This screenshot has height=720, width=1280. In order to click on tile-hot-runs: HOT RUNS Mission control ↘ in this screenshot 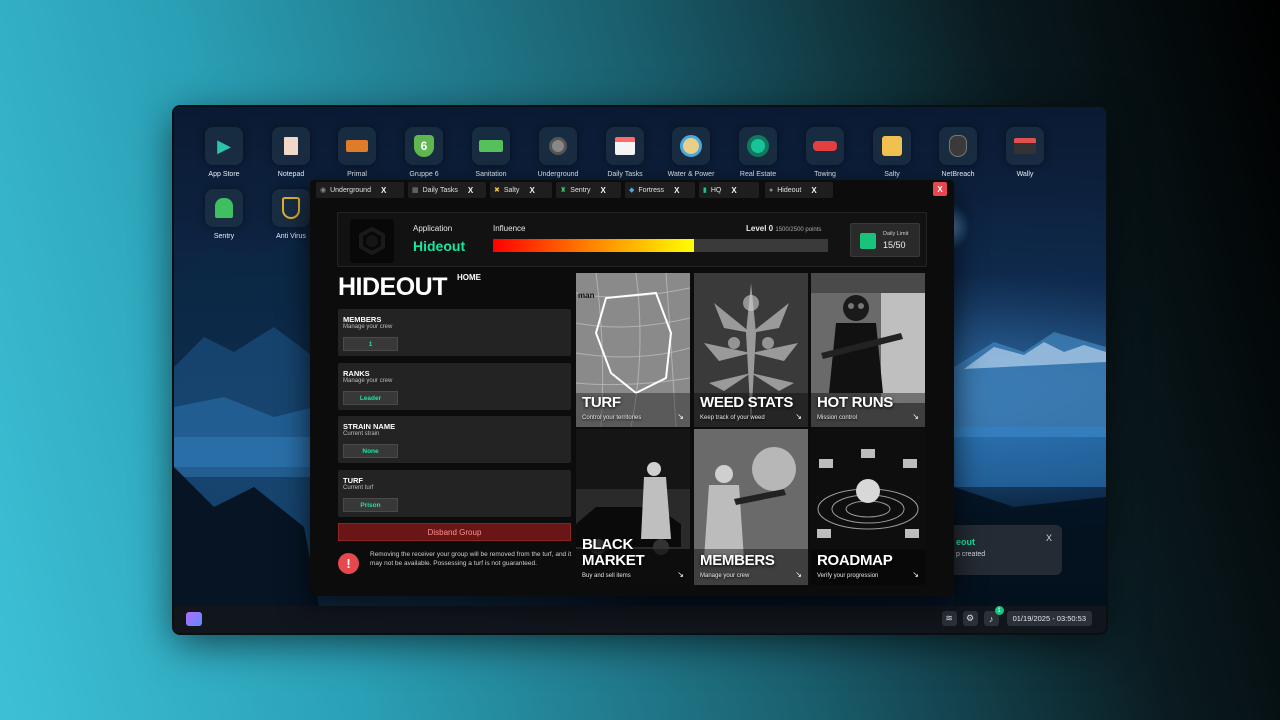, I will do `click(868, 350)`.